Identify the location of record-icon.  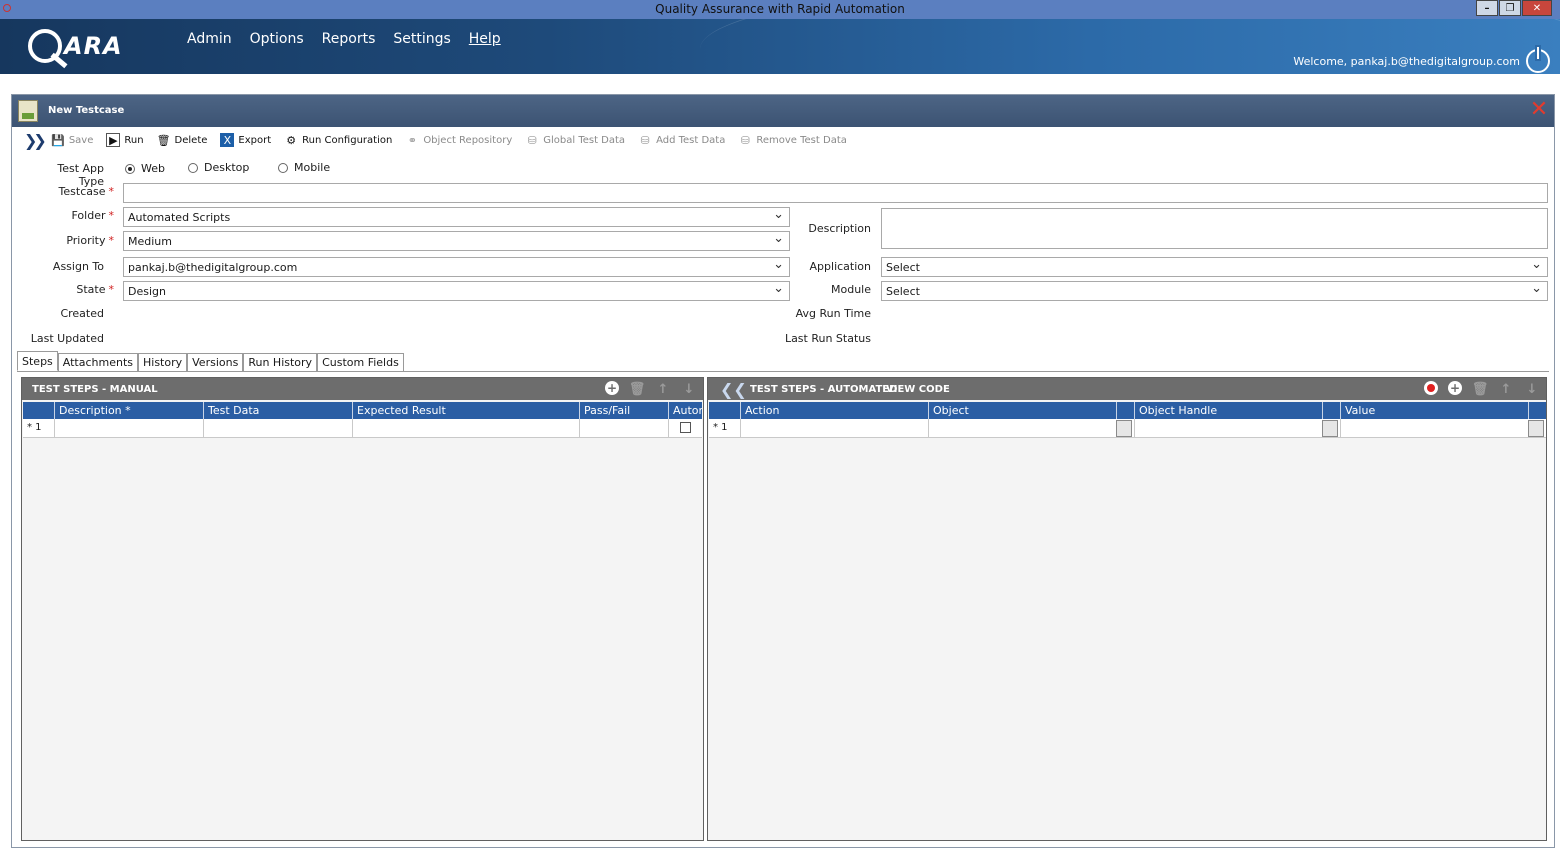
(1431, 388).